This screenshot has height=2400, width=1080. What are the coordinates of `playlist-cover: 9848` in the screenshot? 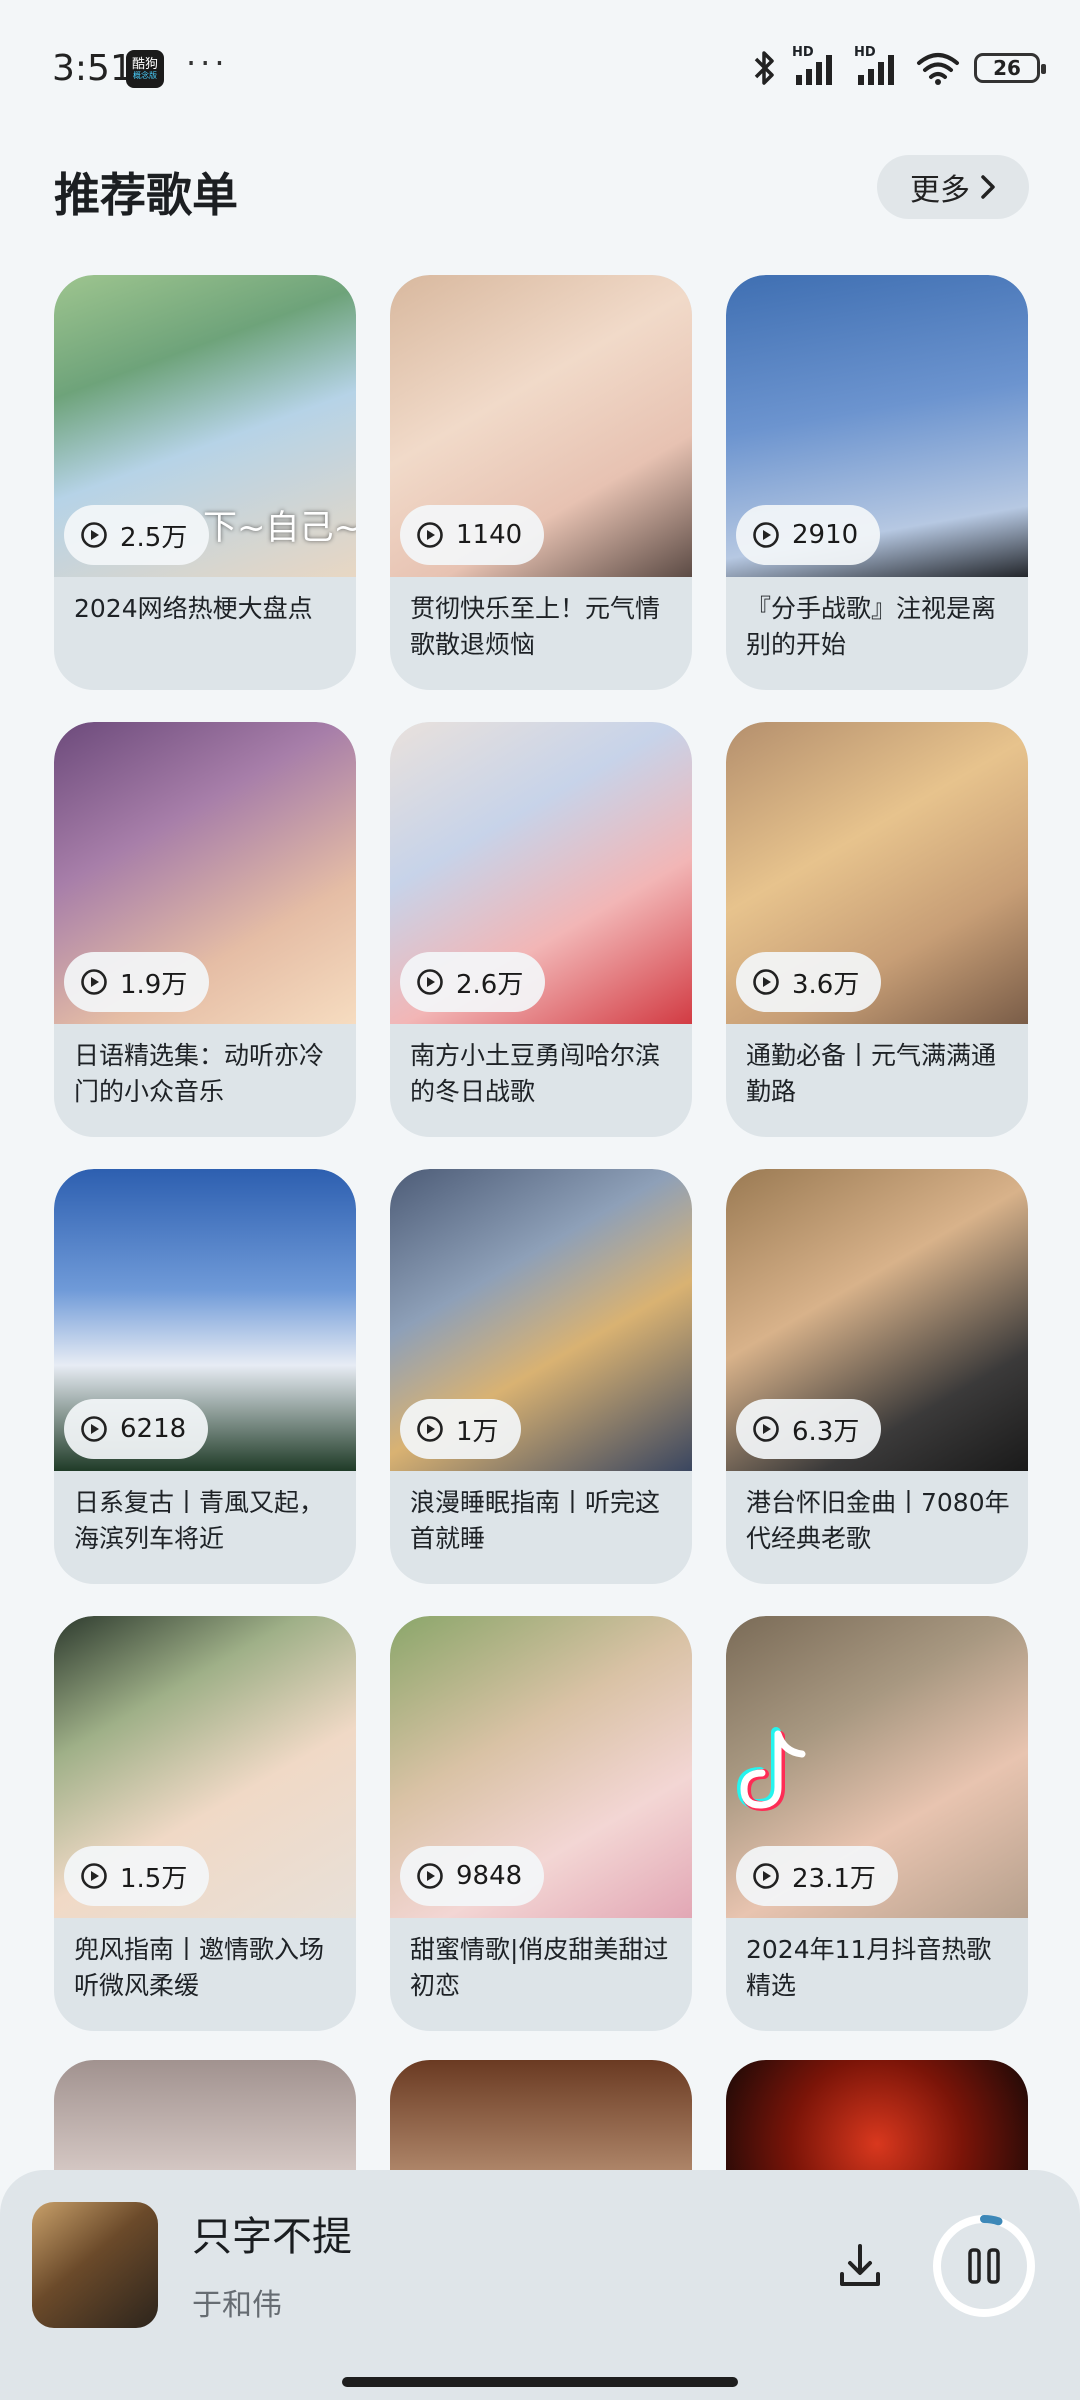 It's located at (541, 1767).